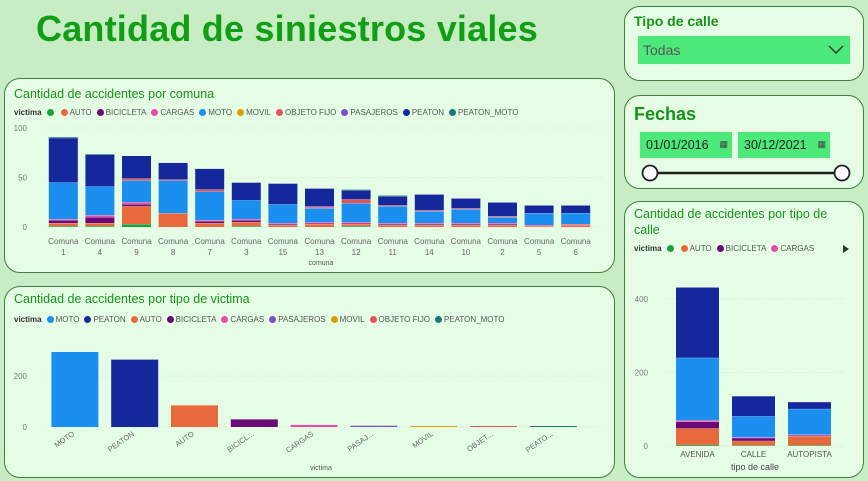 The image size is (868, 481). What do you see at coordinates (21, 128) in the screenshot?
I see `y-tick-label: 100` at bounding box center [21, 128].